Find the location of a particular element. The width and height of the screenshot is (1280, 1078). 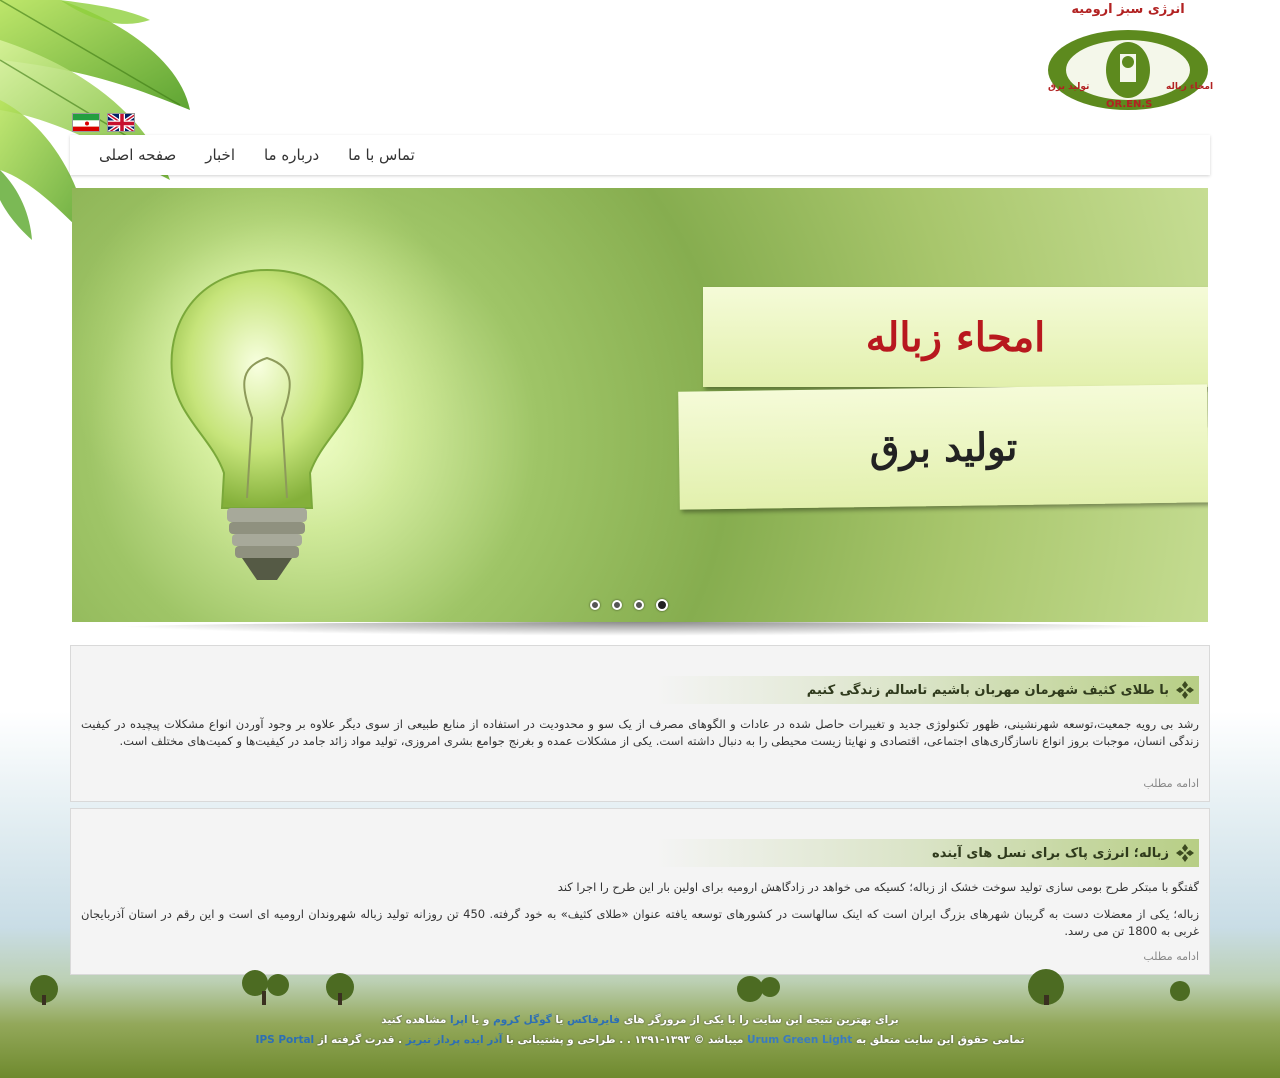

slider-pagination is located at coordinates (629, 605).